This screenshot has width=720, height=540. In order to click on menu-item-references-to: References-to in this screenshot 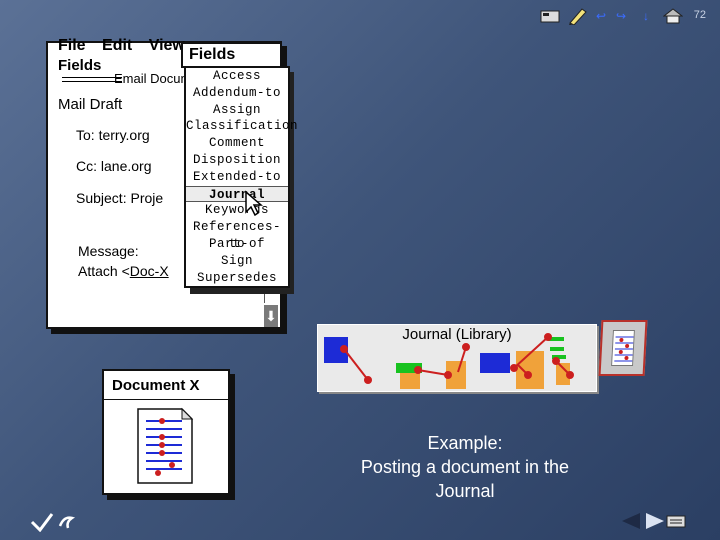, I will do `click(237, 235)`.